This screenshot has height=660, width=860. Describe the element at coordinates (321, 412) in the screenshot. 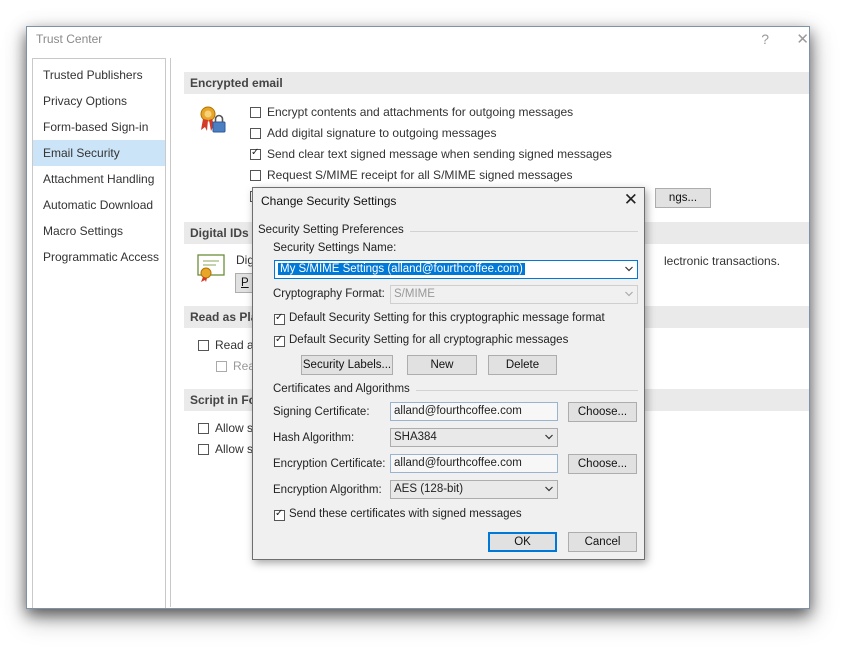

I see `signing-certificate-label: Signing Certificate:` at that location.